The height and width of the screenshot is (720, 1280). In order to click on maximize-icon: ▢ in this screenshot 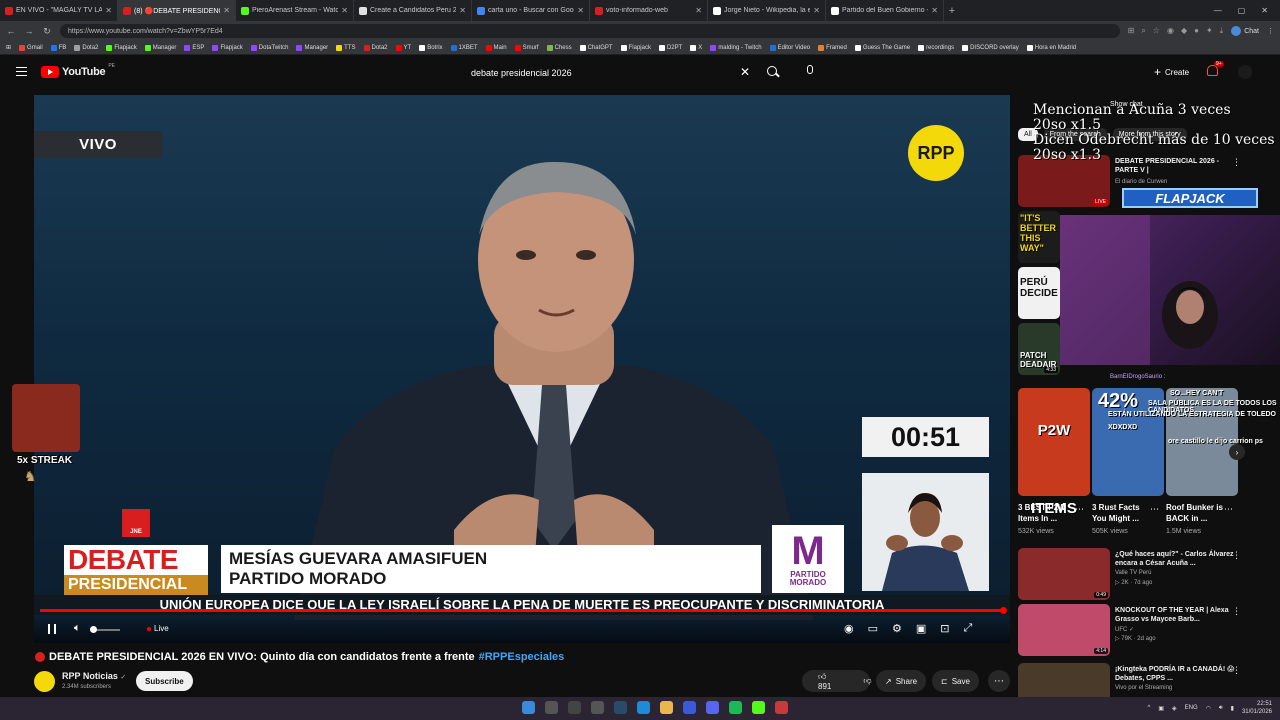, I will do `click(1242, 10)`.